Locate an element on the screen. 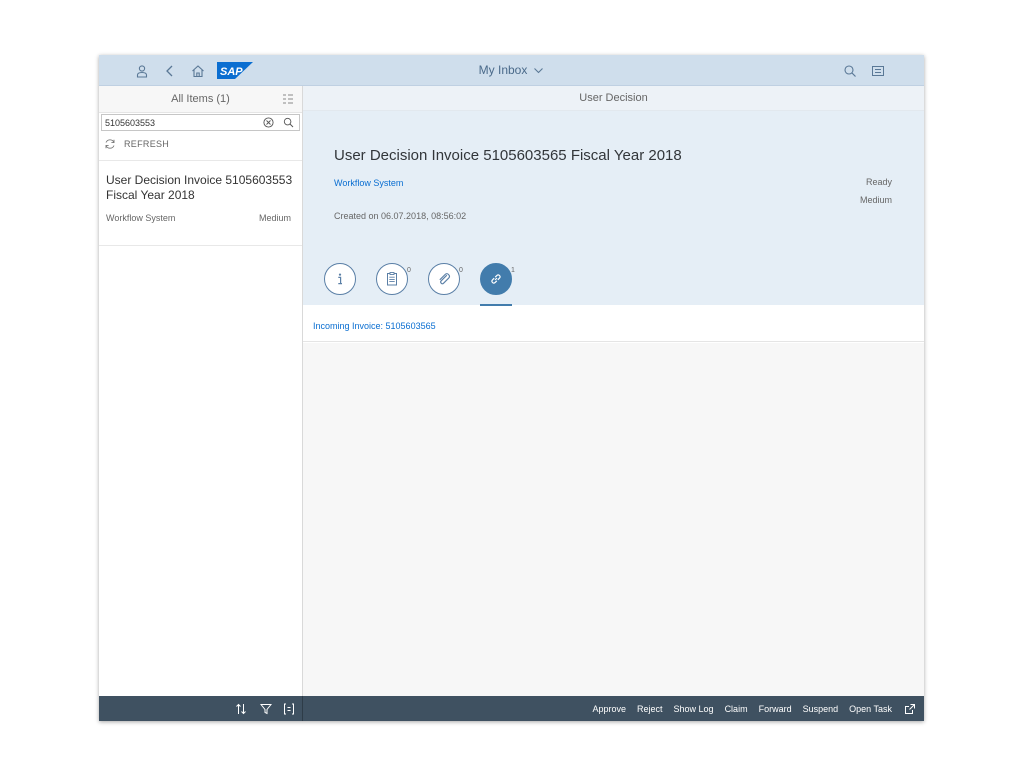  filter-icon is located at coordinates (266, 709).